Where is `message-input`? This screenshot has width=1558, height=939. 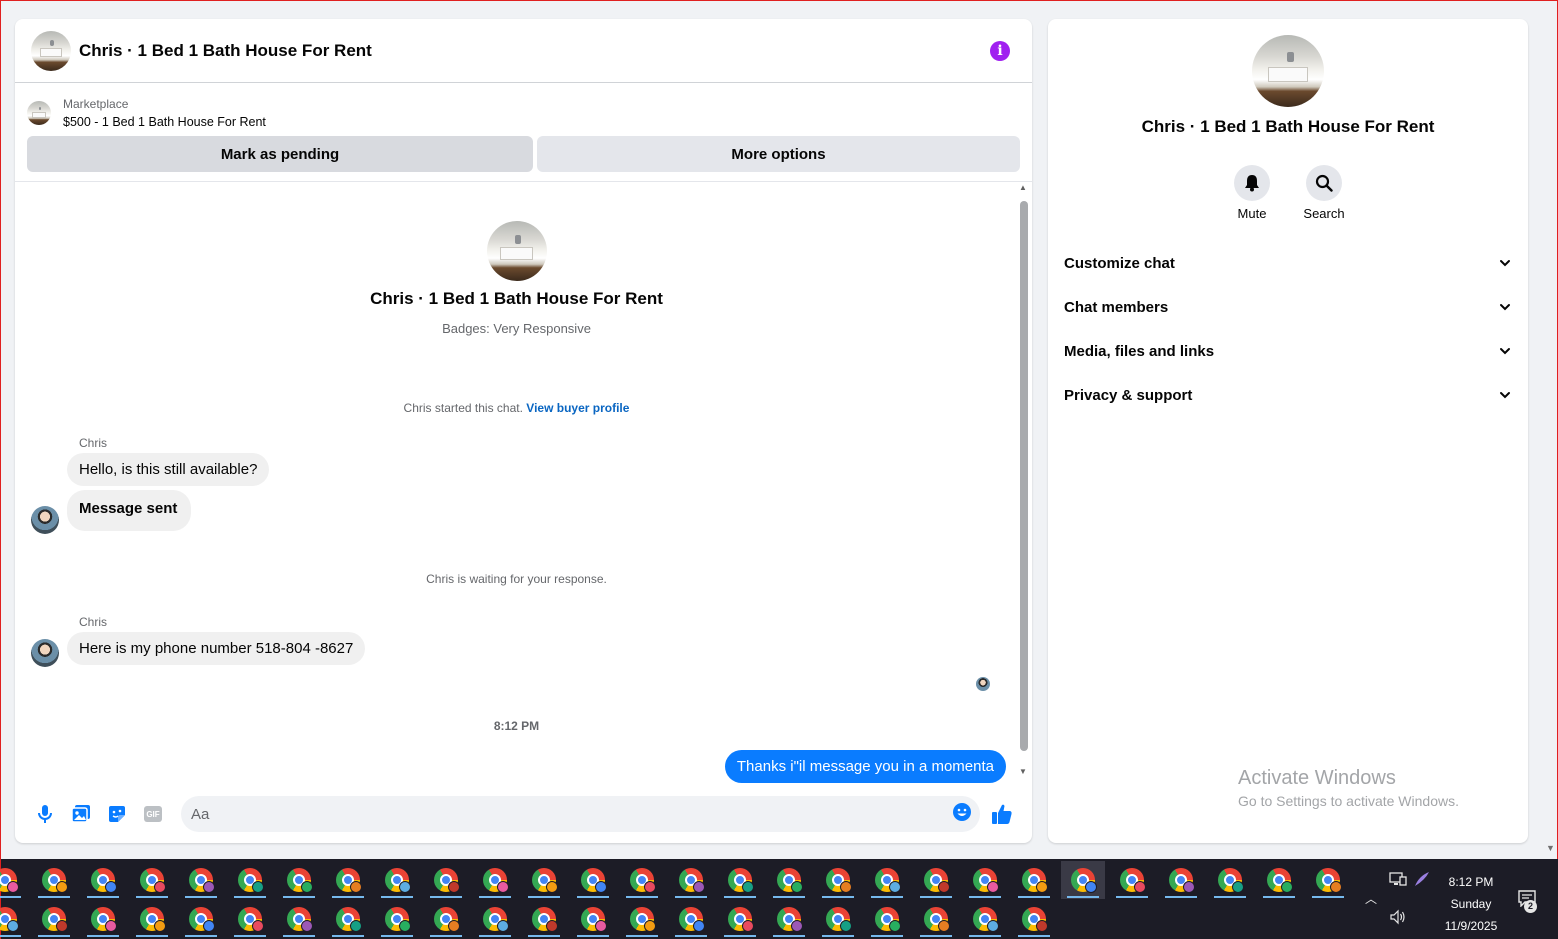
message-input is located at coordinates (571, 814).